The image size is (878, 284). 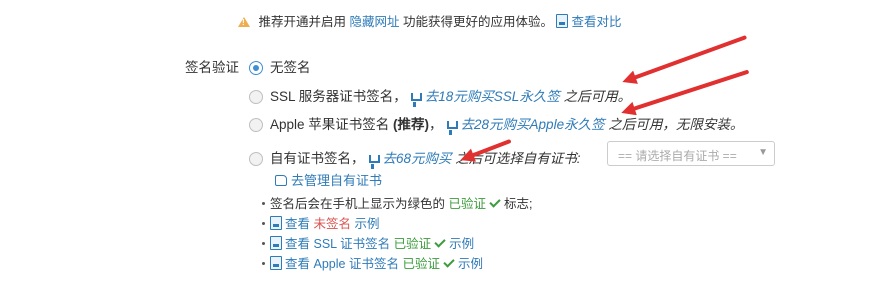 I want to click on own-cert-select: == 请选择自有证书 == ▼, so click(x=691, y=153).